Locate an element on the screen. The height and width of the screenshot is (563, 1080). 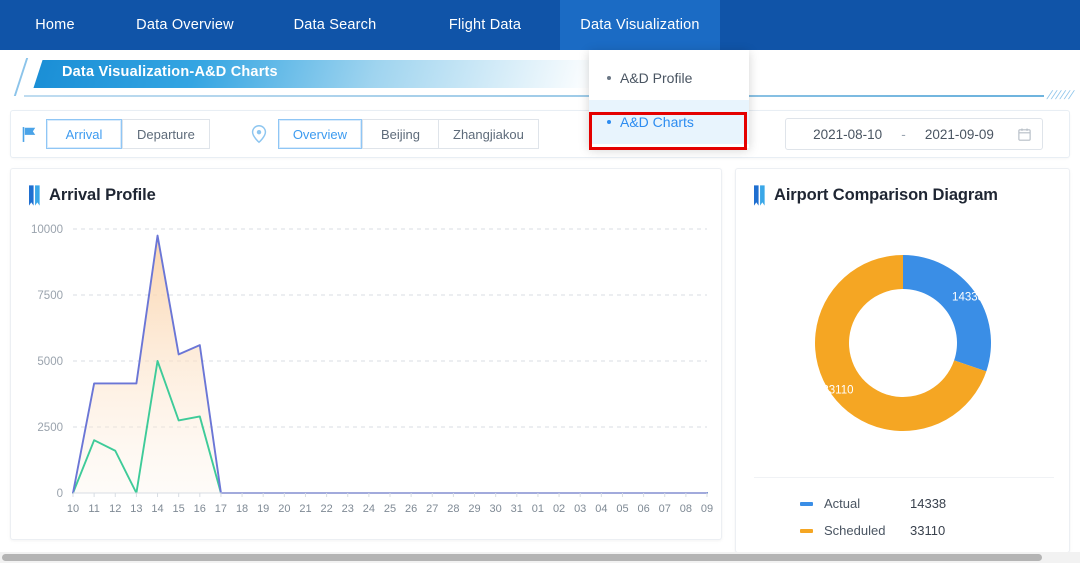
legend-item-scheduled: Scheduled 33110 is located at coordinates (904, 530).